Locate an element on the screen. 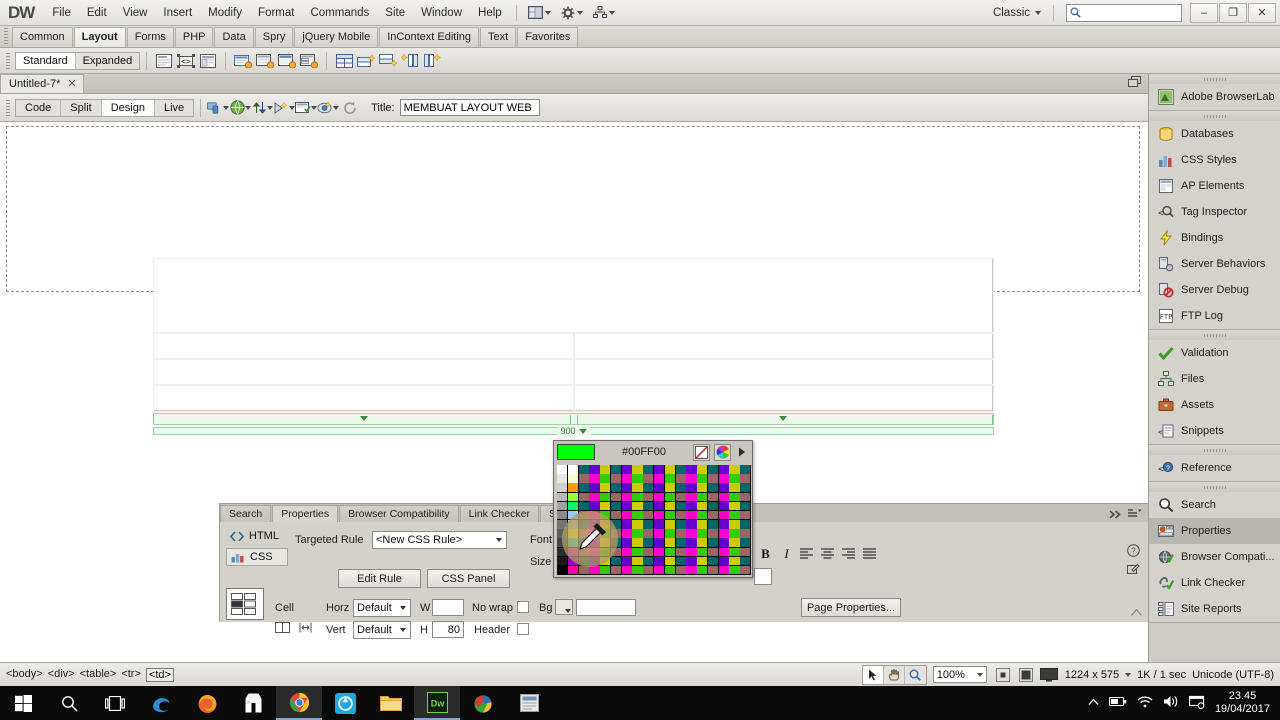 Image resolution: width=1280 pixels, height=720 pixels. edge-browser-icon is located at coordinates (161, 703).